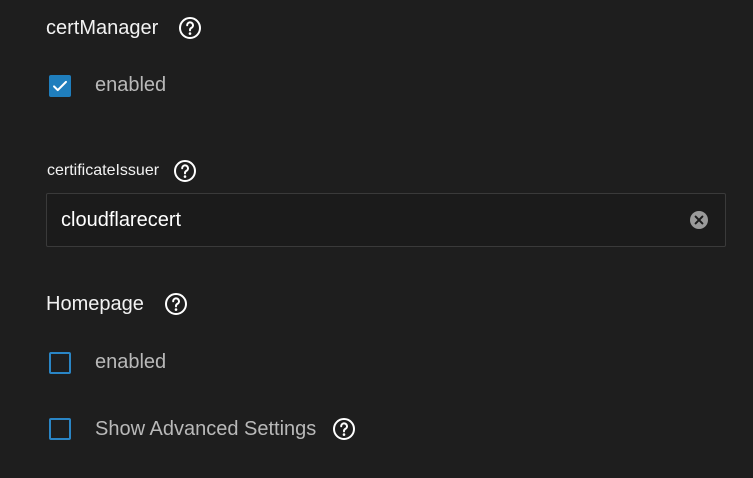 The width and height of the screenshot is (753, 478). What do you see at coordinates (95, 303) in the screenshot?
I see `homepage-title-label: Homepage` at bounding box center [95, 303].